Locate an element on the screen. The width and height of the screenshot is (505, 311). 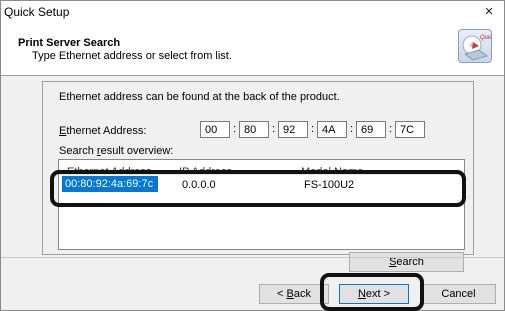
ethernet-octet-4-input: 4A is located at coordinates (332, 129).